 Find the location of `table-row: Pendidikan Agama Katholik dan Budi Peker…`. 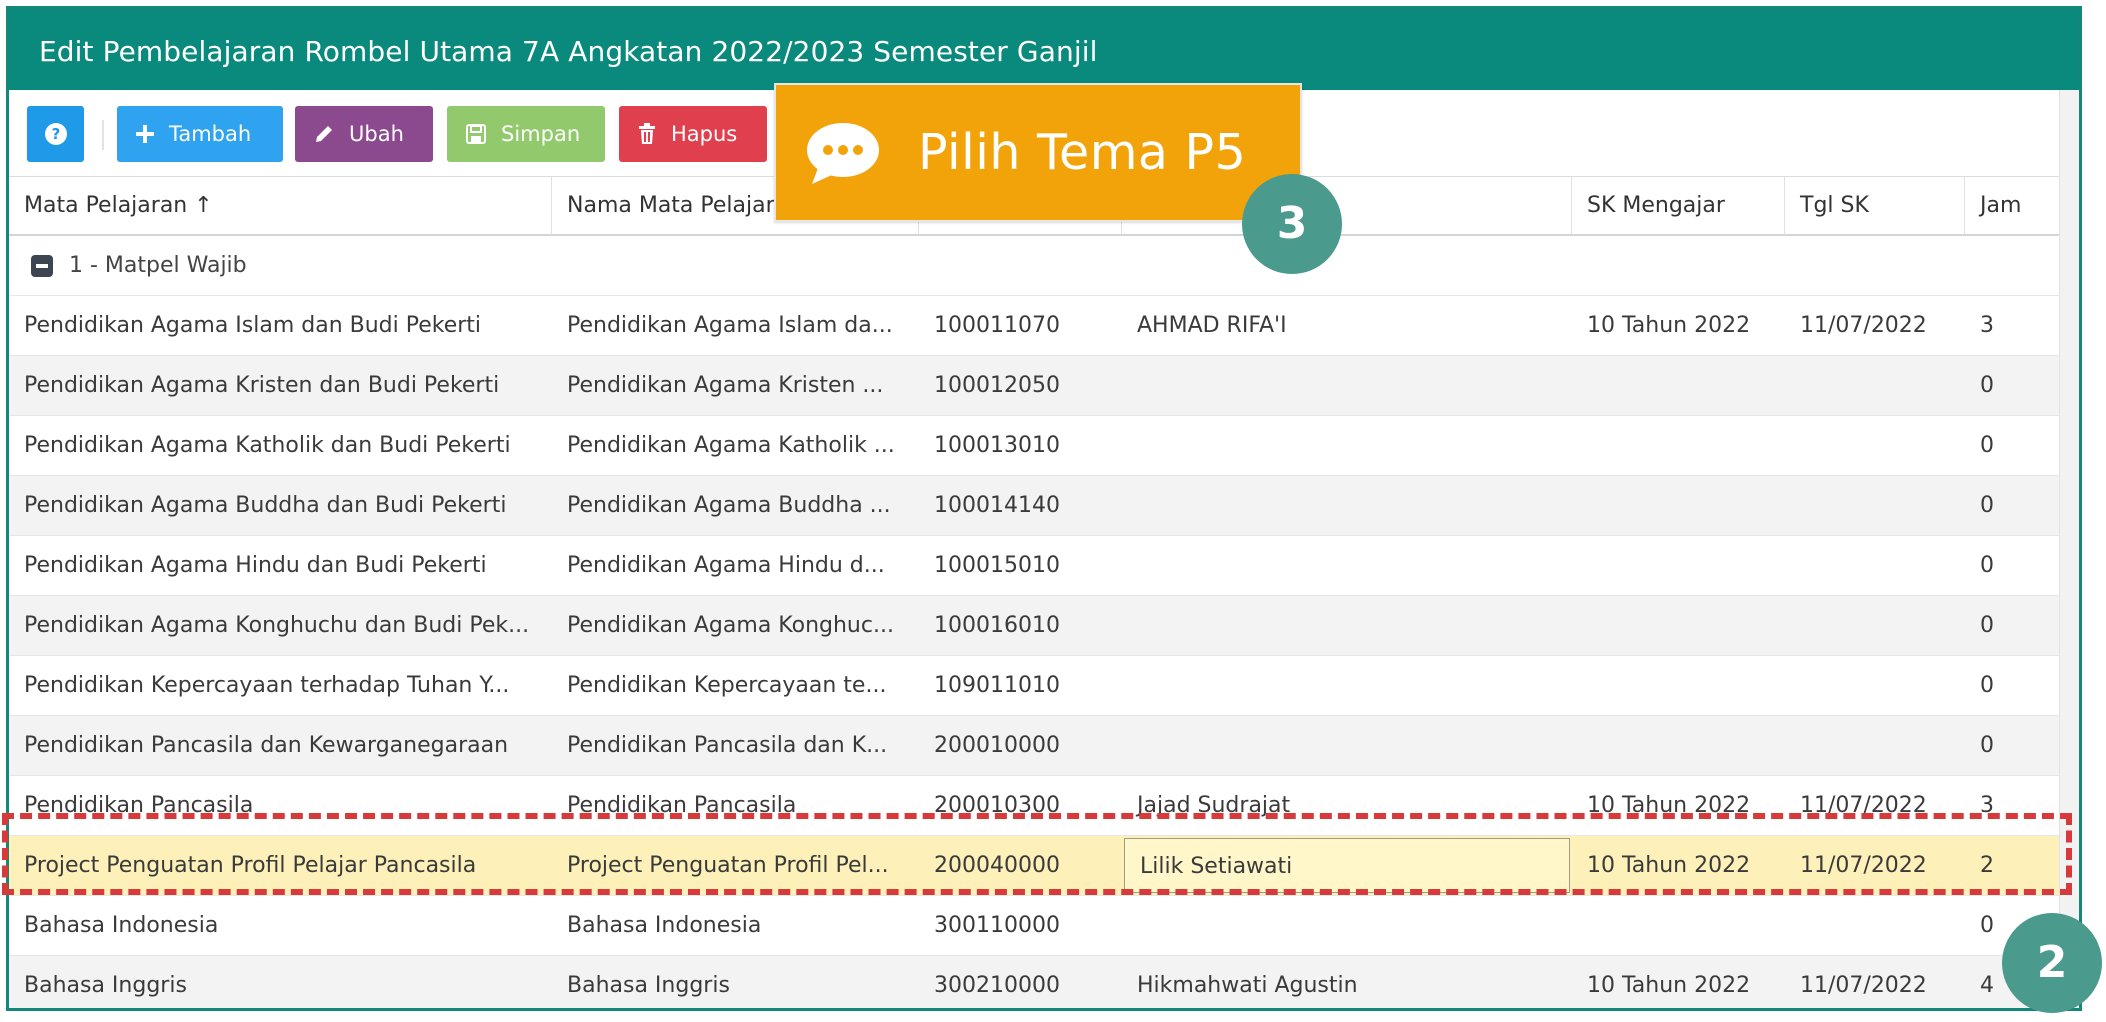

table-row: Pendidikan Agama Katholik dan Budi Peker… is located at coordinates (1034, 446).